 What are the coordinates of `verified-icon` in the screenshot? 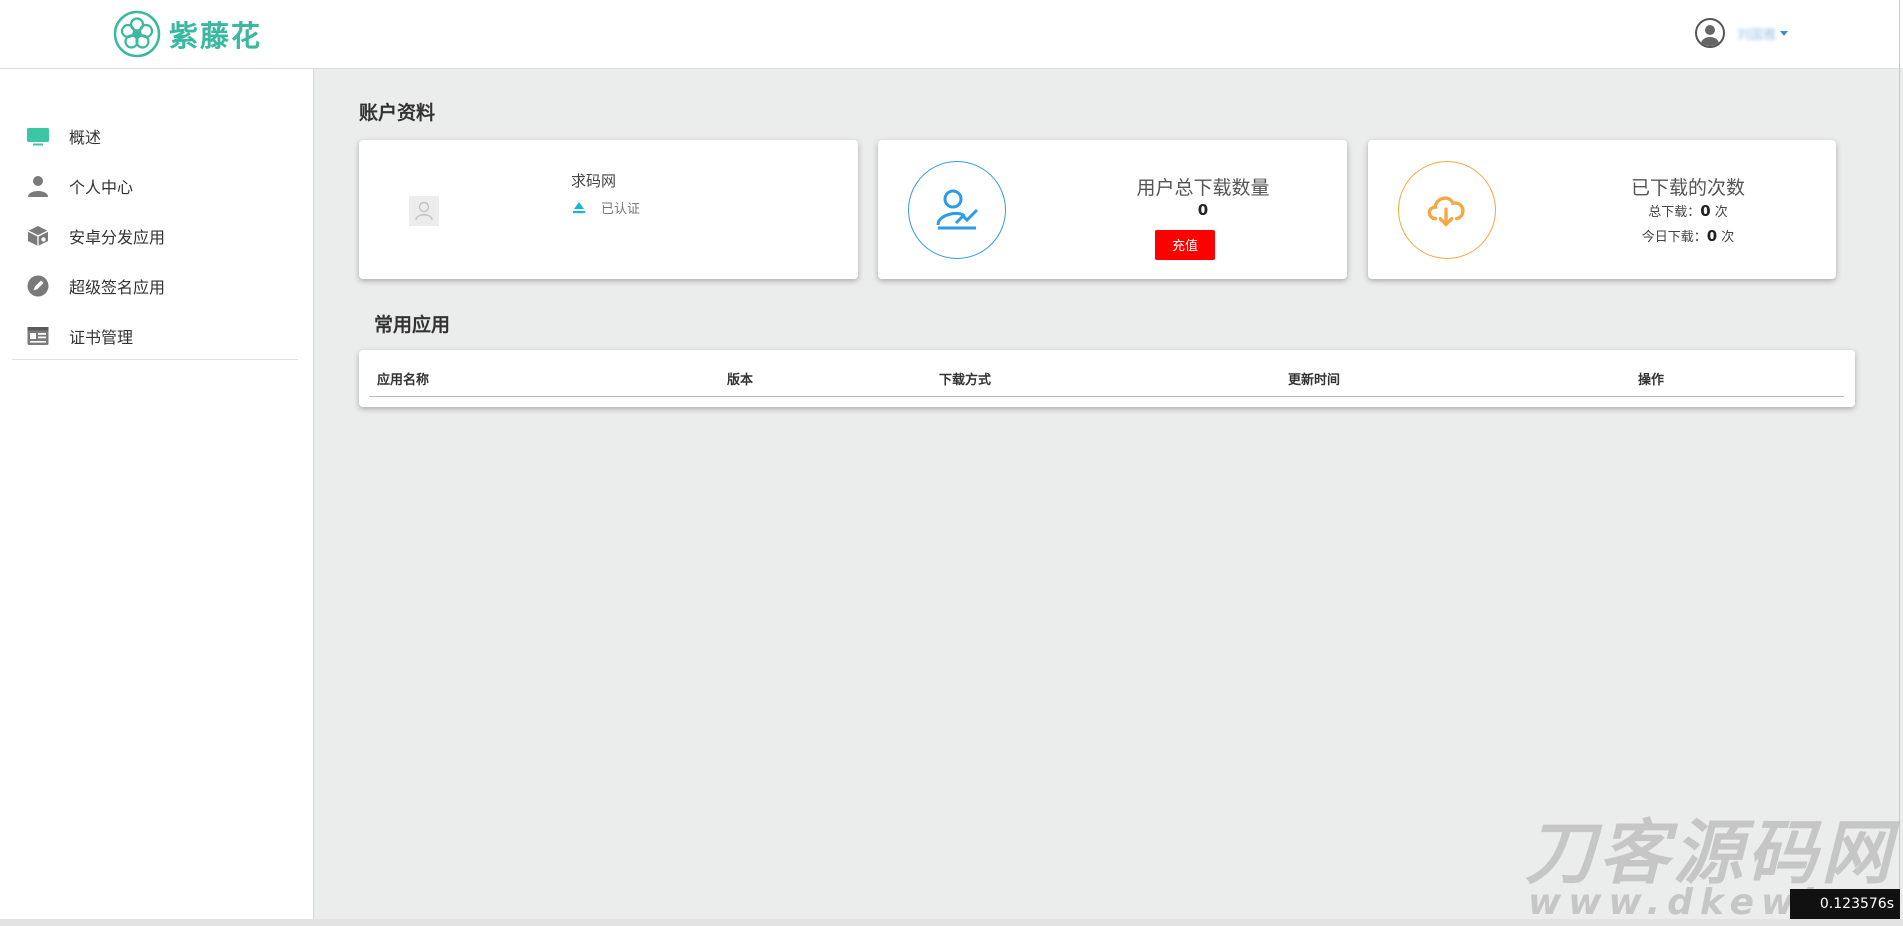 It's located at (579, 207).